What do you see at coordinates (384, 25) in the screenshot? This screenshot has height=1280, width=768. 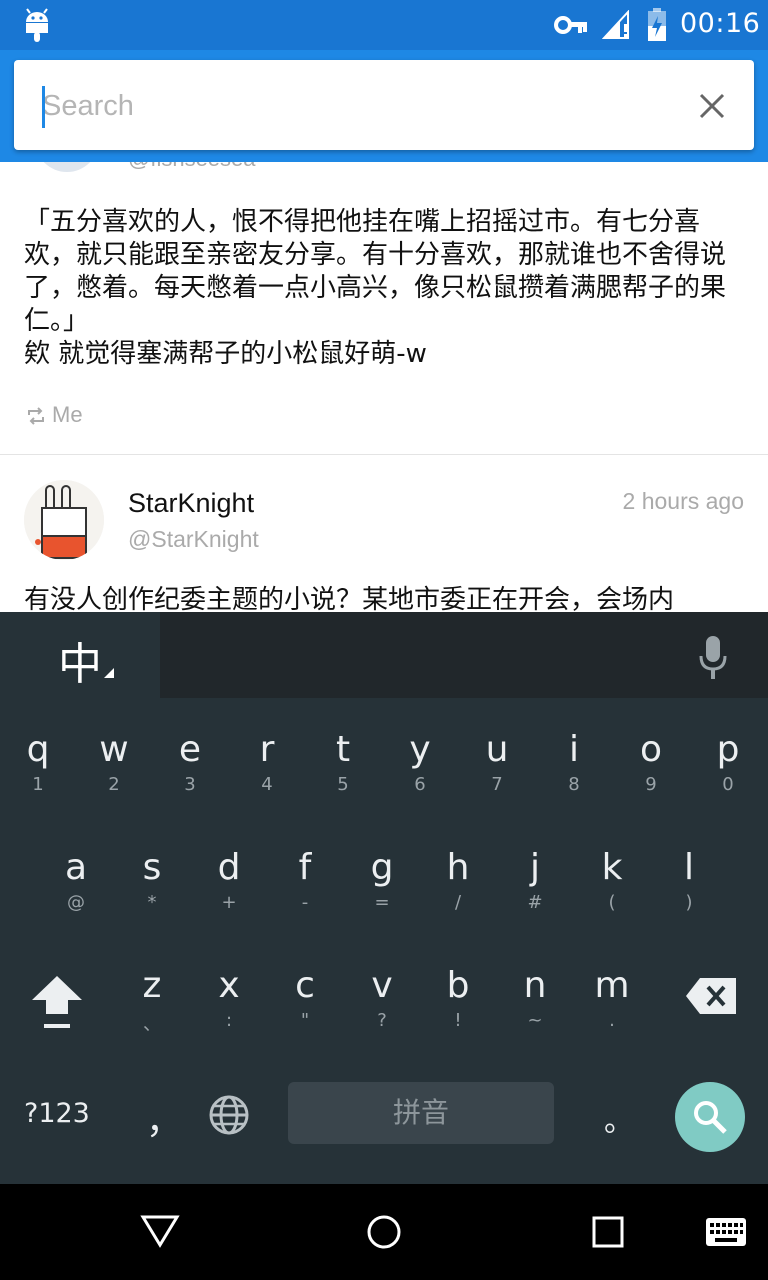 I see `status-bar: 00:16` at bounding box center [384, 25].